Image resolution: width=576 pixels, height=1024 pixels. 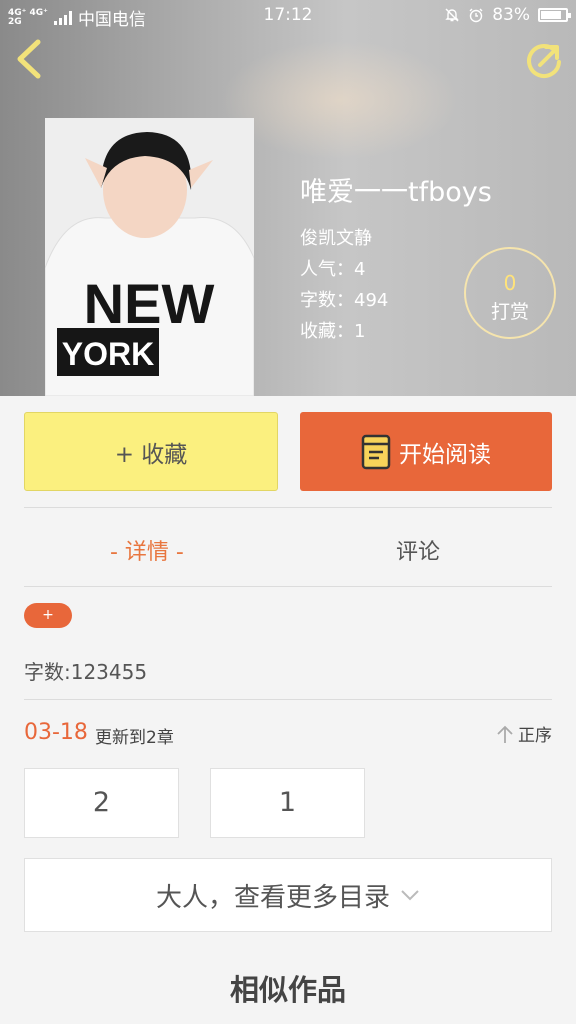 What do you see at coordinates (108, 354) in the screenshot?
I see `svg-text: YORK` at bounding box center [108, 354].